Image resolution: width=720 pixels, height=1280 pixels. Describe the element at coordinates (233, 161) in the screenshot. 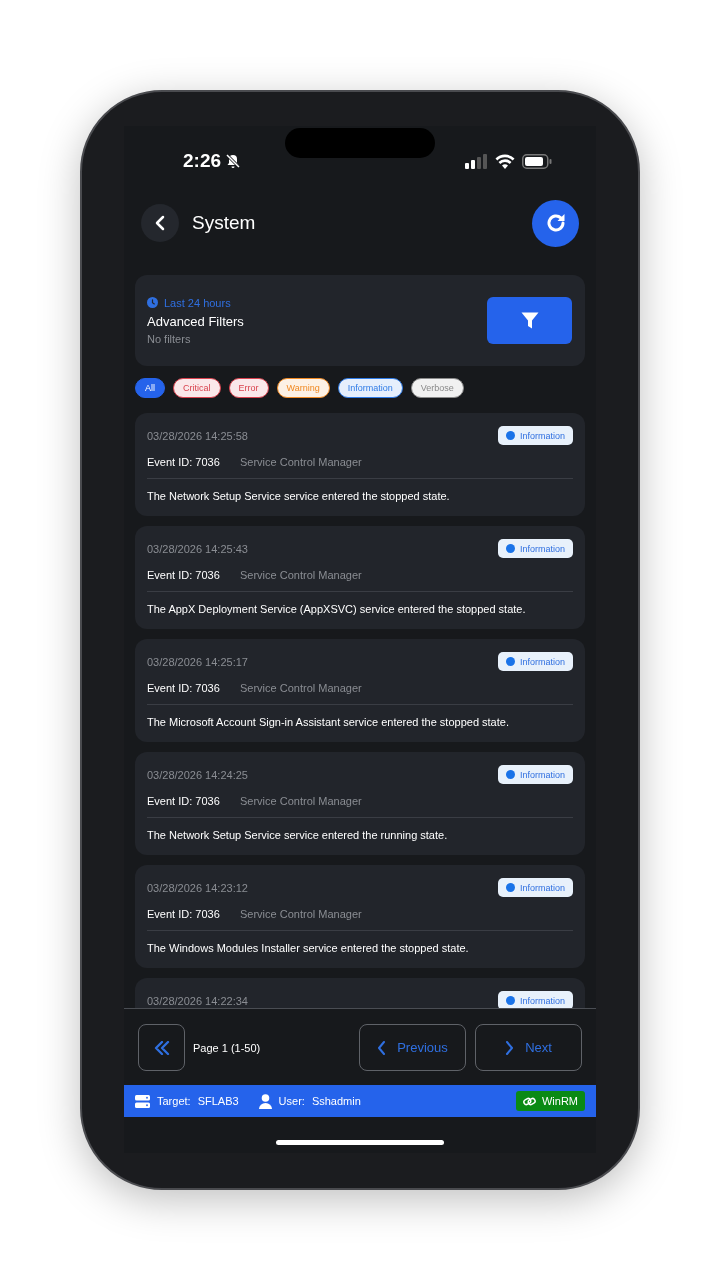

I see `muted-bell-icon` at that location.